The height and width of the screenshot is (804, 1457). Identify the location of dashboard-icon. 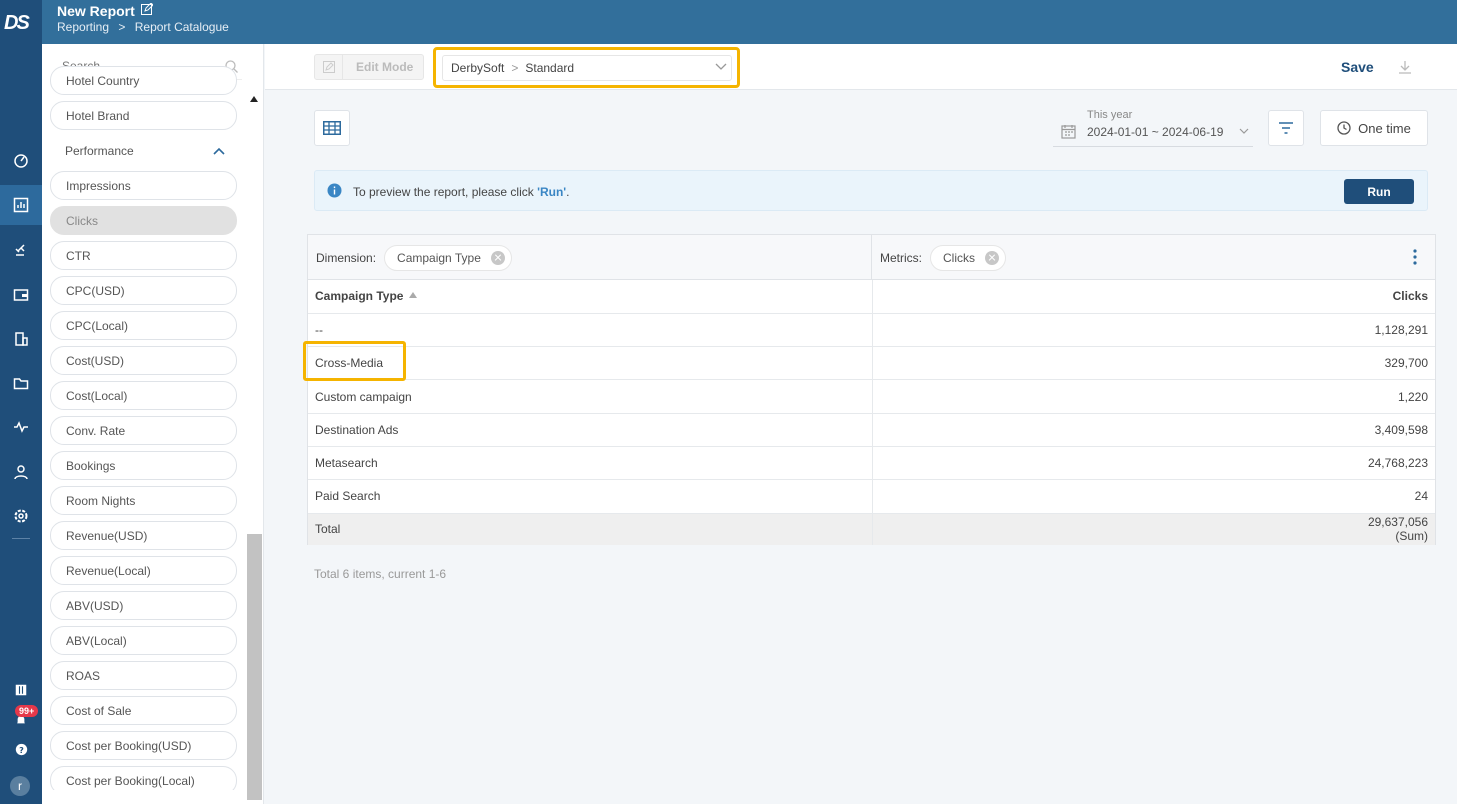
(21, 160).